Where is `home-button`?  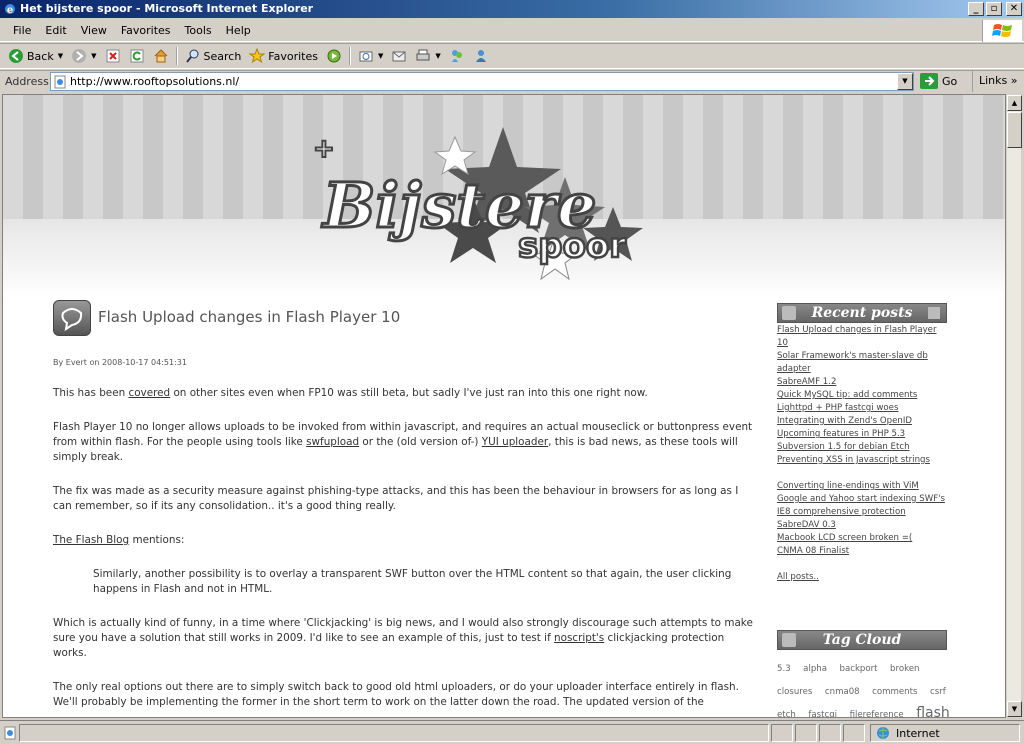 home-button is located at coordinates (161, 56).